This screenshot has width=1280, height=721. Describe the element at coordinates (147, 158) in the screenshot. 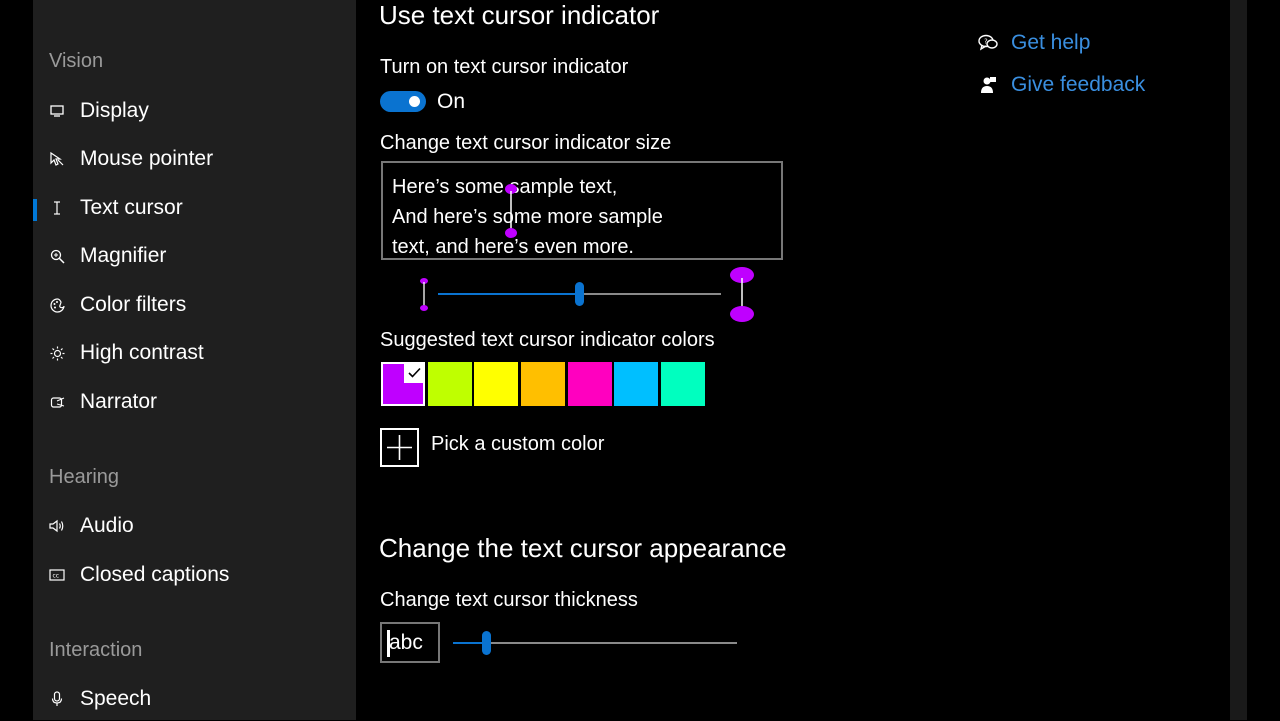

I see `sidebar-item-label: Mouse pointer` at that location.